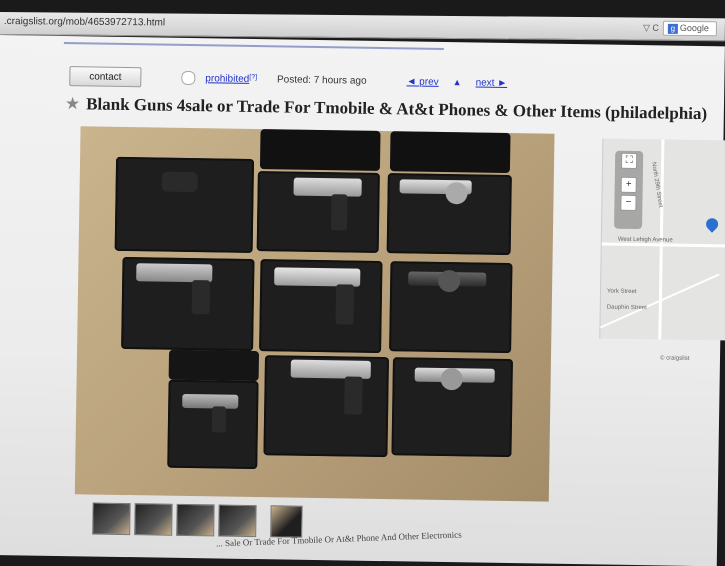 Image resolution: width=725 pixels, height=566 pixels. What do you see at coordinates (626, 308) in the screenshot?
I see `map-street-label: Dauphin Street` at bounding box center [626, 308].